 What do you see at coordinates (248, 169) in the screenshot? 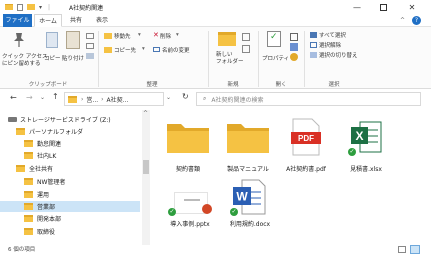
I see `file-name: 製品マニュアル` at bounding box center [248, 169].